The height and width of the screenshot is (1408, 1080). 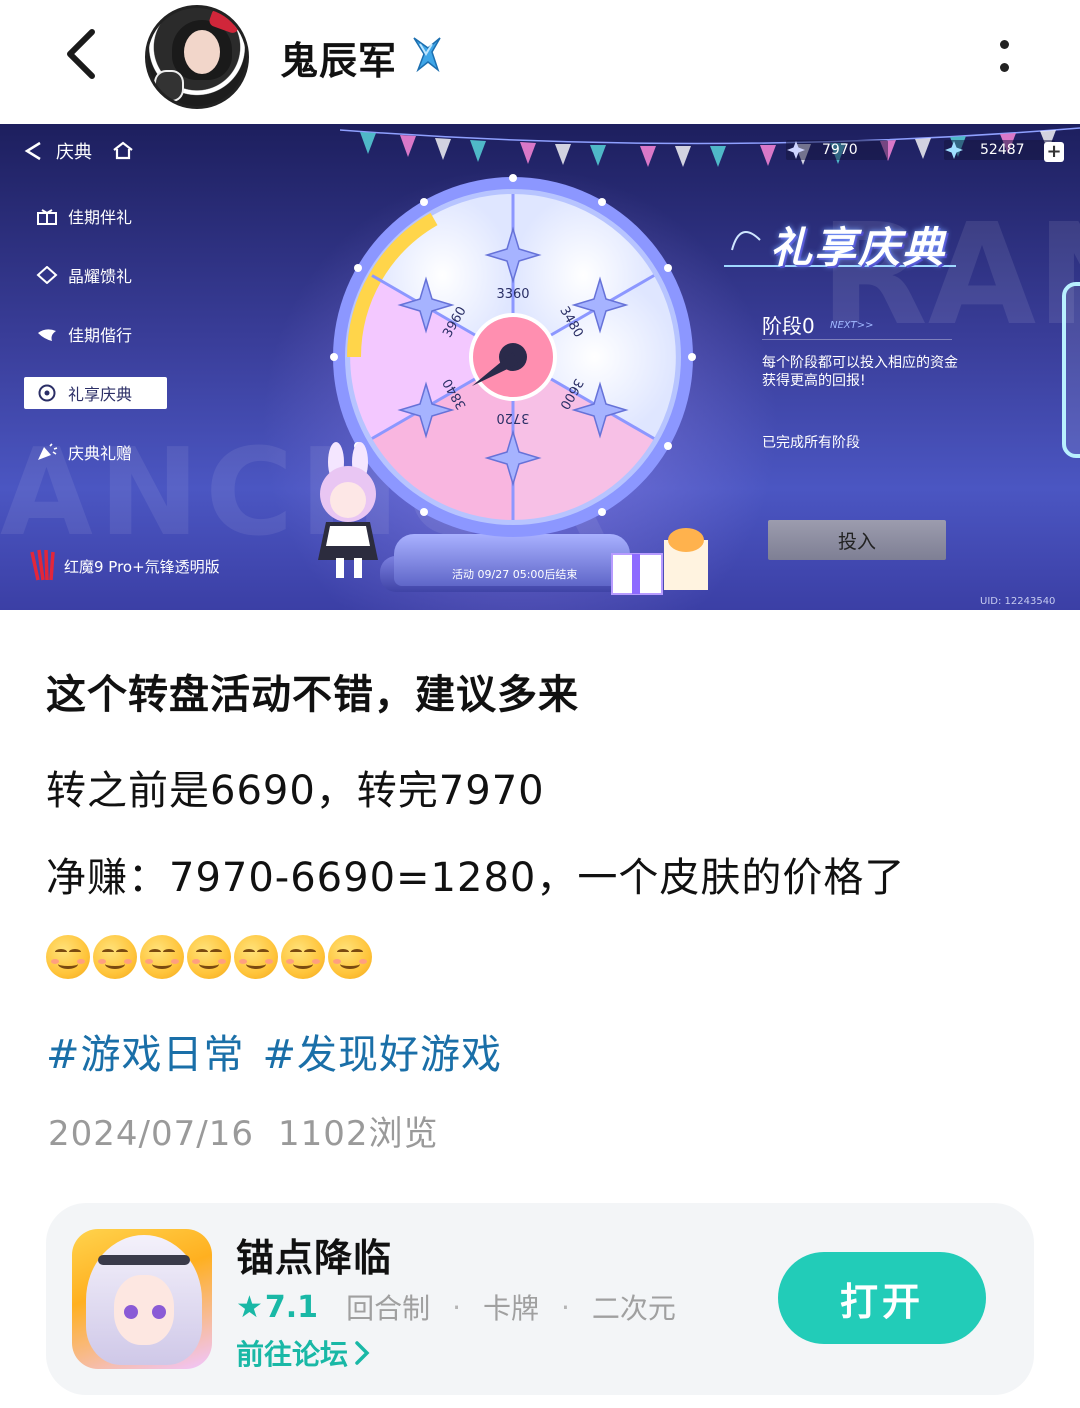 I want to click on invest-button: 投入, so click(x=857, y=540).